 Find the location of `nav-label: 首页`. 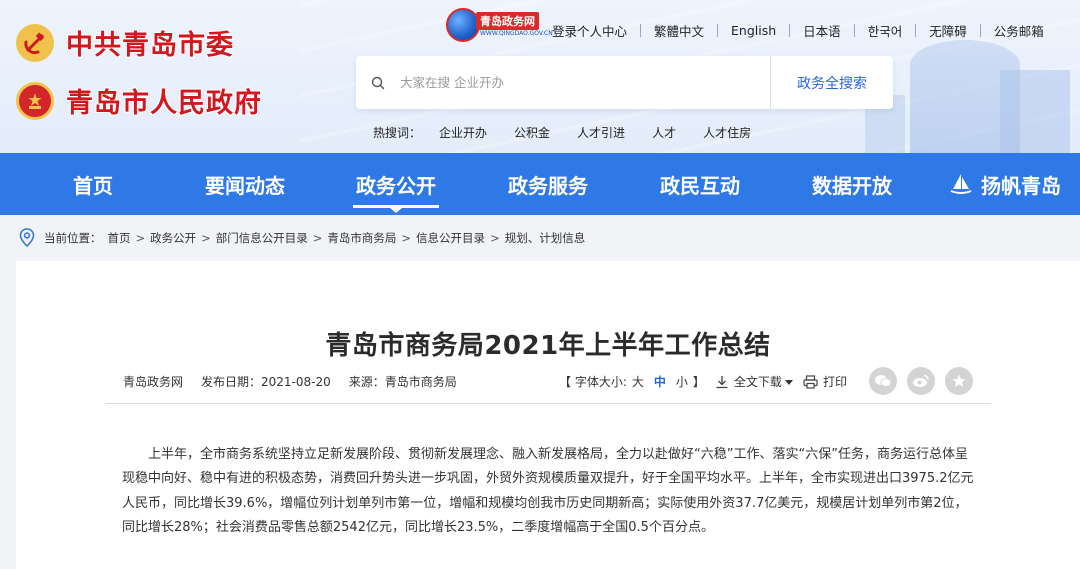

nav-label: 首页 is located at coordinates (93, 185).